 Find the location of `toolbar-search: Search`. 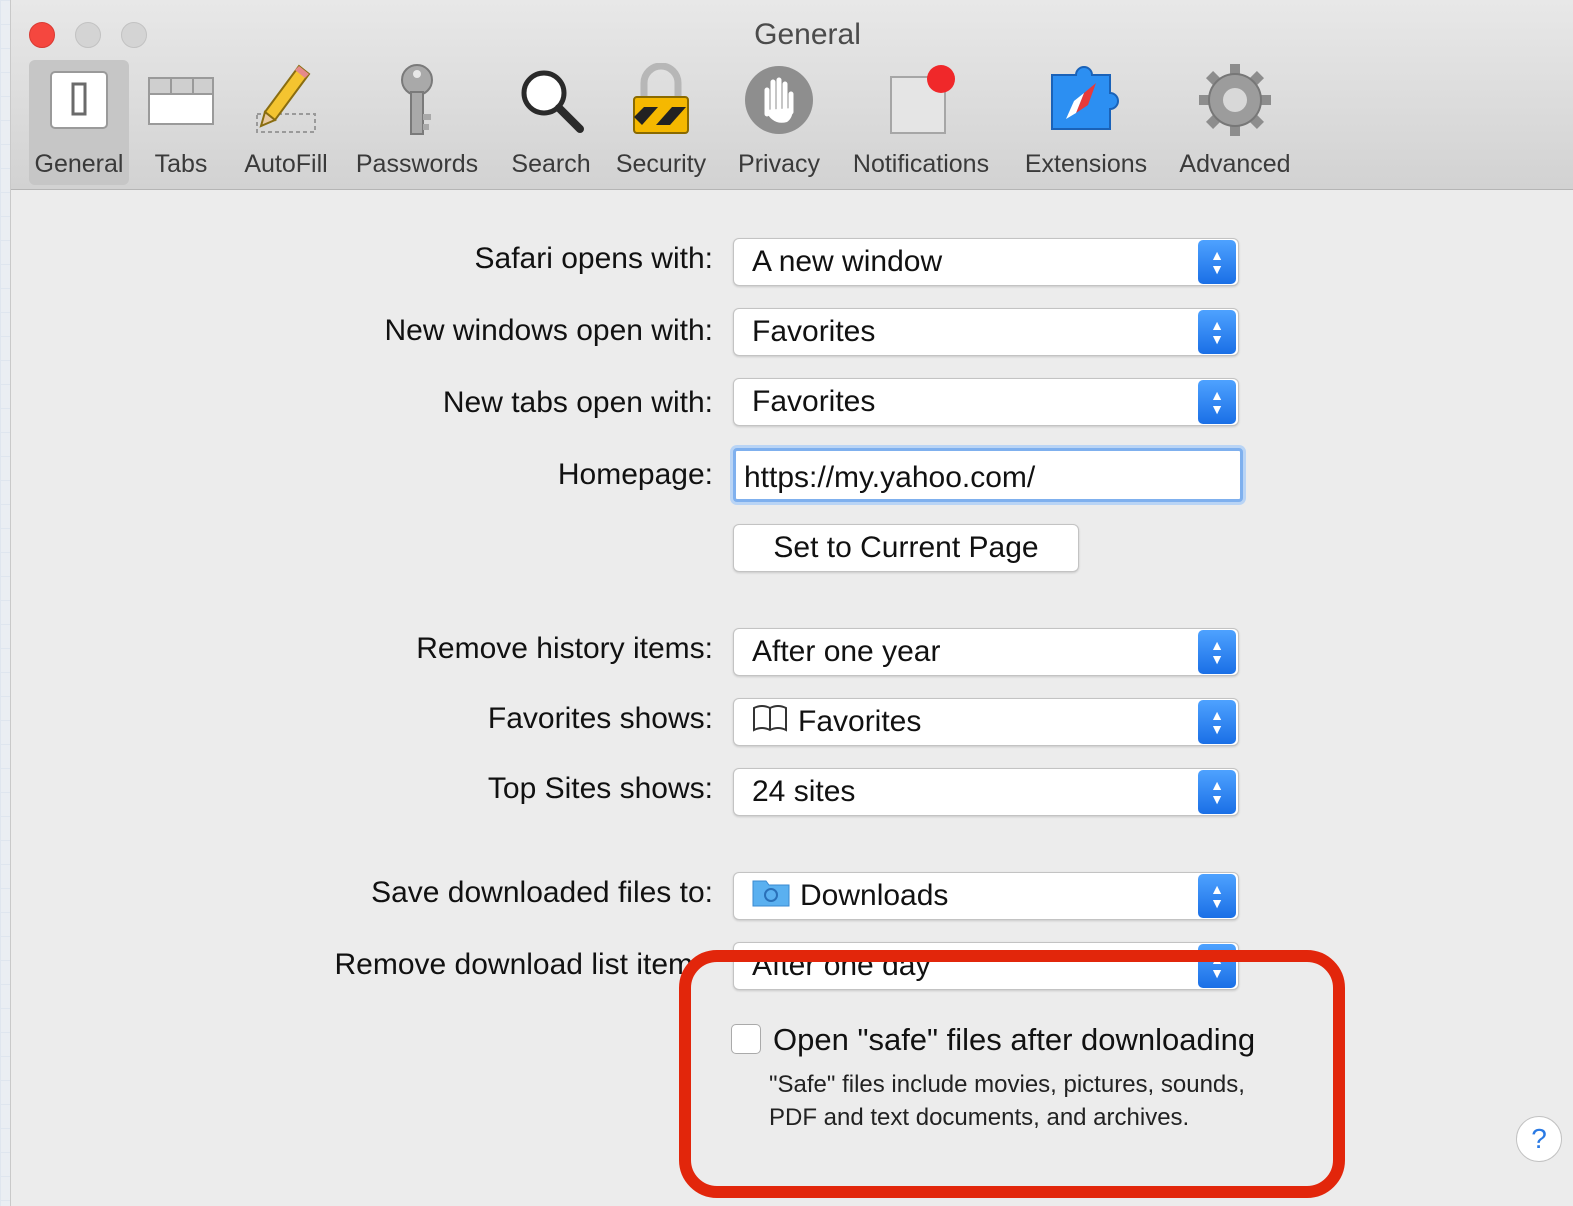

toolbar-search: Search is located at coordinates (551, 122).